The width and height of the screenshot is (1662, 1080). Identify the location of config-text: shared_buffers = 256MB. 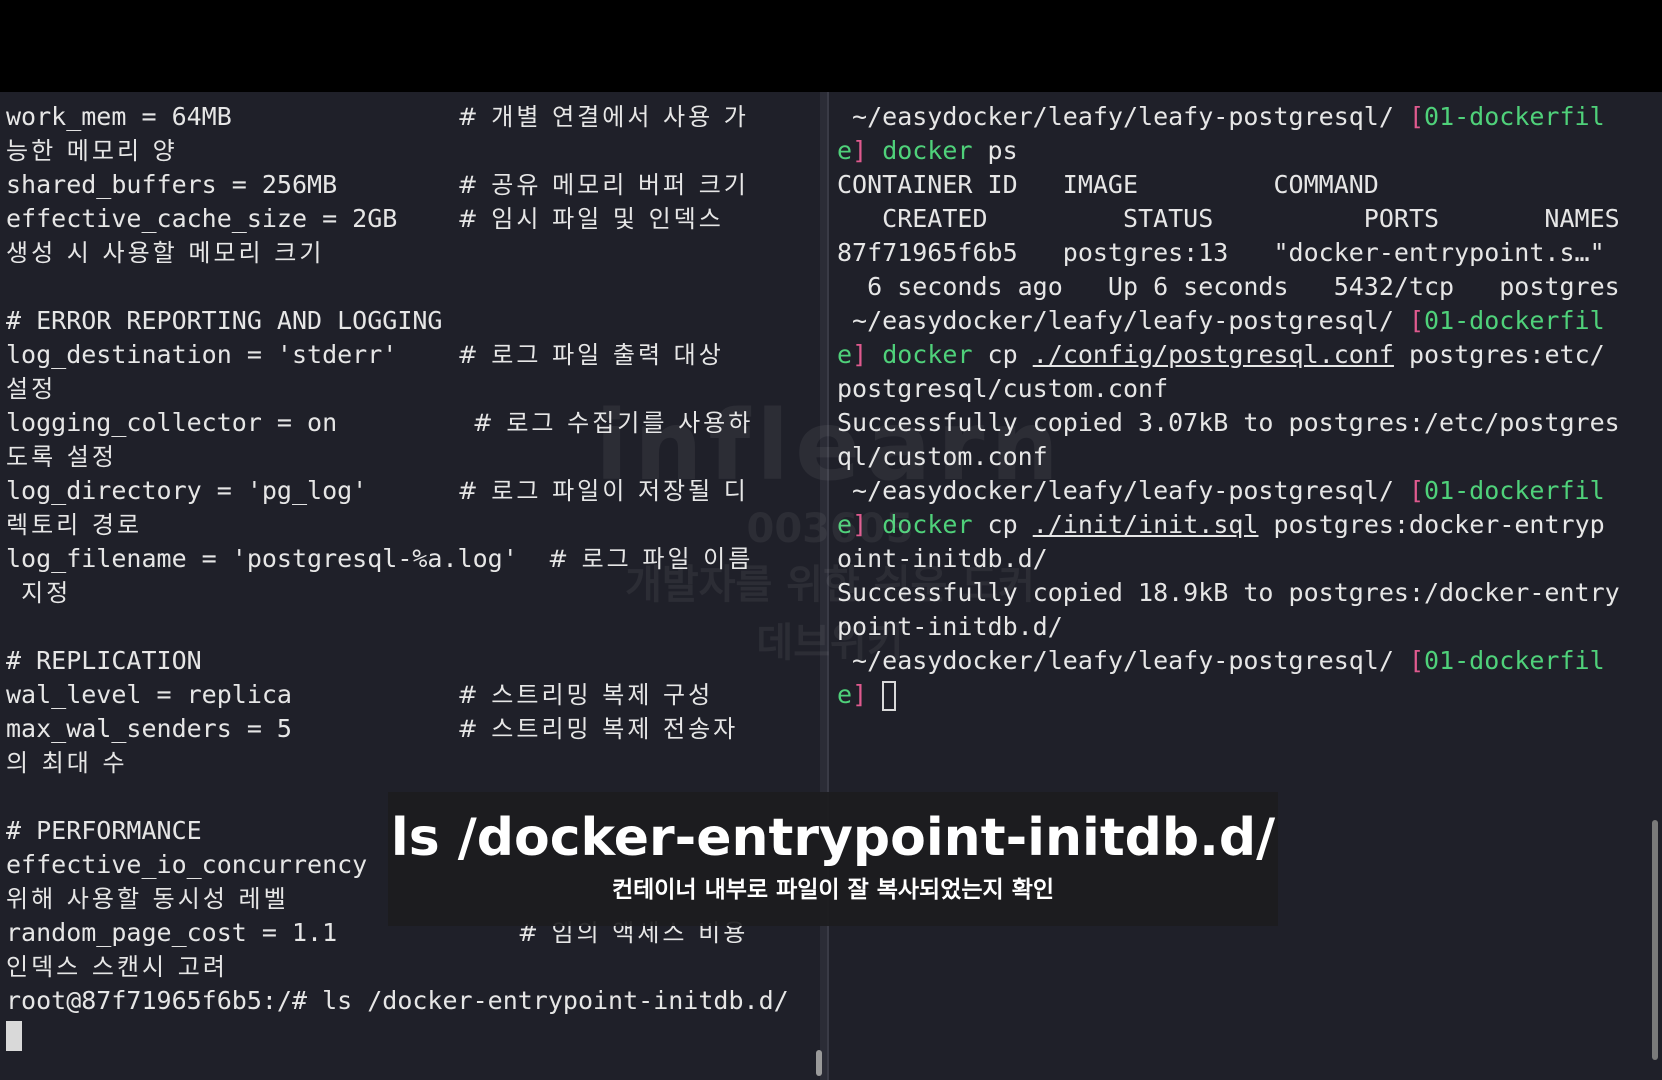
(232, 184).